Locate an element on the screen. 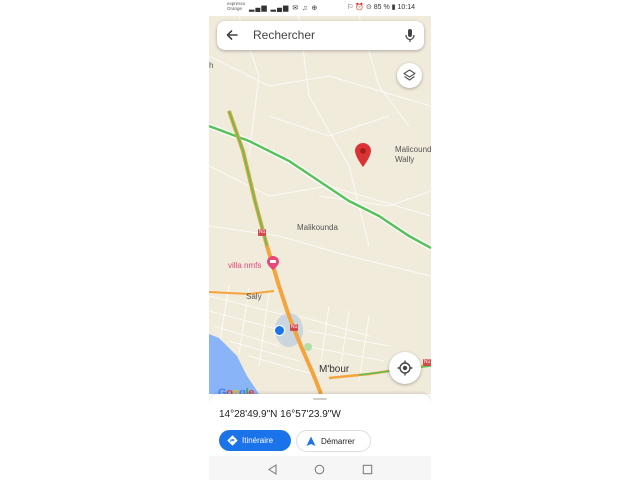 The height and width of the screenshot is (480, 640). carrier-name: expresso Orange is located at coordinates (236, 6).